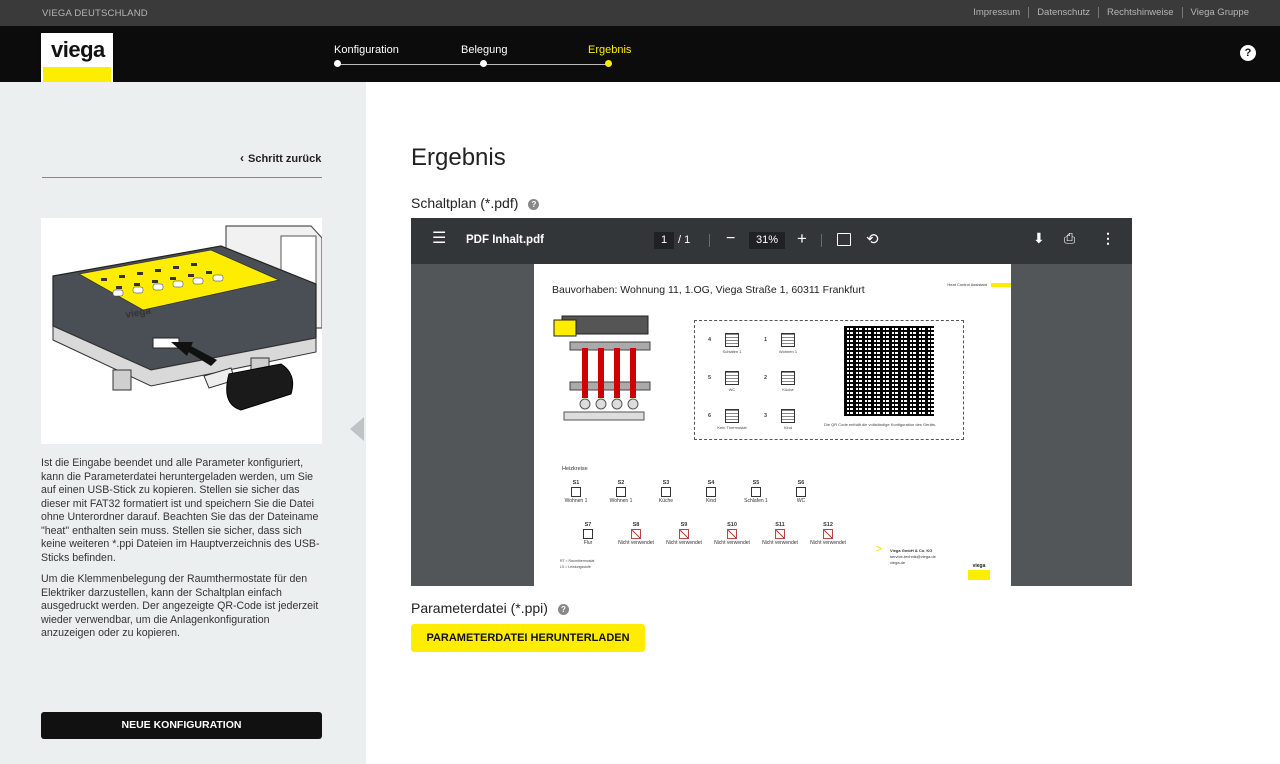 This screenshot has width=1280, height=764. Describe the element at coordinates (1001, 285) in the screenshot. I see `accent-bar` at that location.